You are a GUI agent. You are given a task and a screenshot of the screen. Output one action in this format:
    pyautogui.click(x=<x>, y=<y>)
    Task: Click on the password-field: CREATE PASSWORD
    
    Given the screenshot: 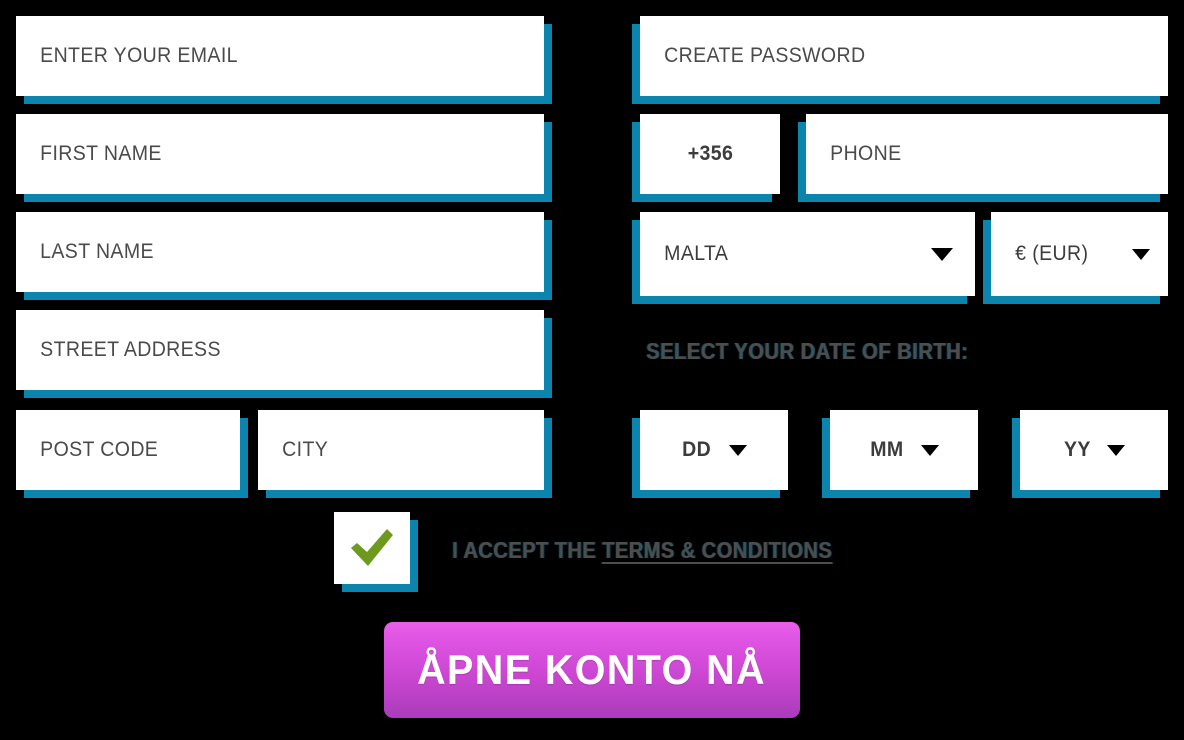 What is the action you would take?
    pyautogui.click(x=904, y=56)
    